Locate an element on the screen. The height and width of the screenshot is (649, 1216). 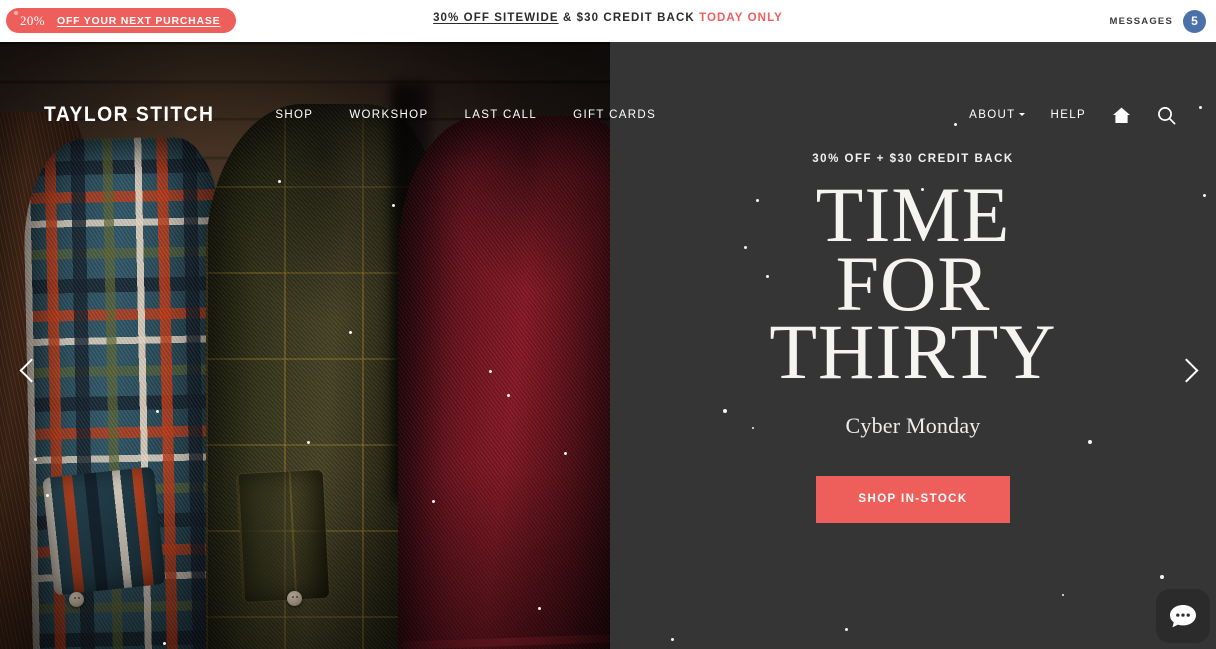
coat-button-icon is located at coordinates (294, 598).